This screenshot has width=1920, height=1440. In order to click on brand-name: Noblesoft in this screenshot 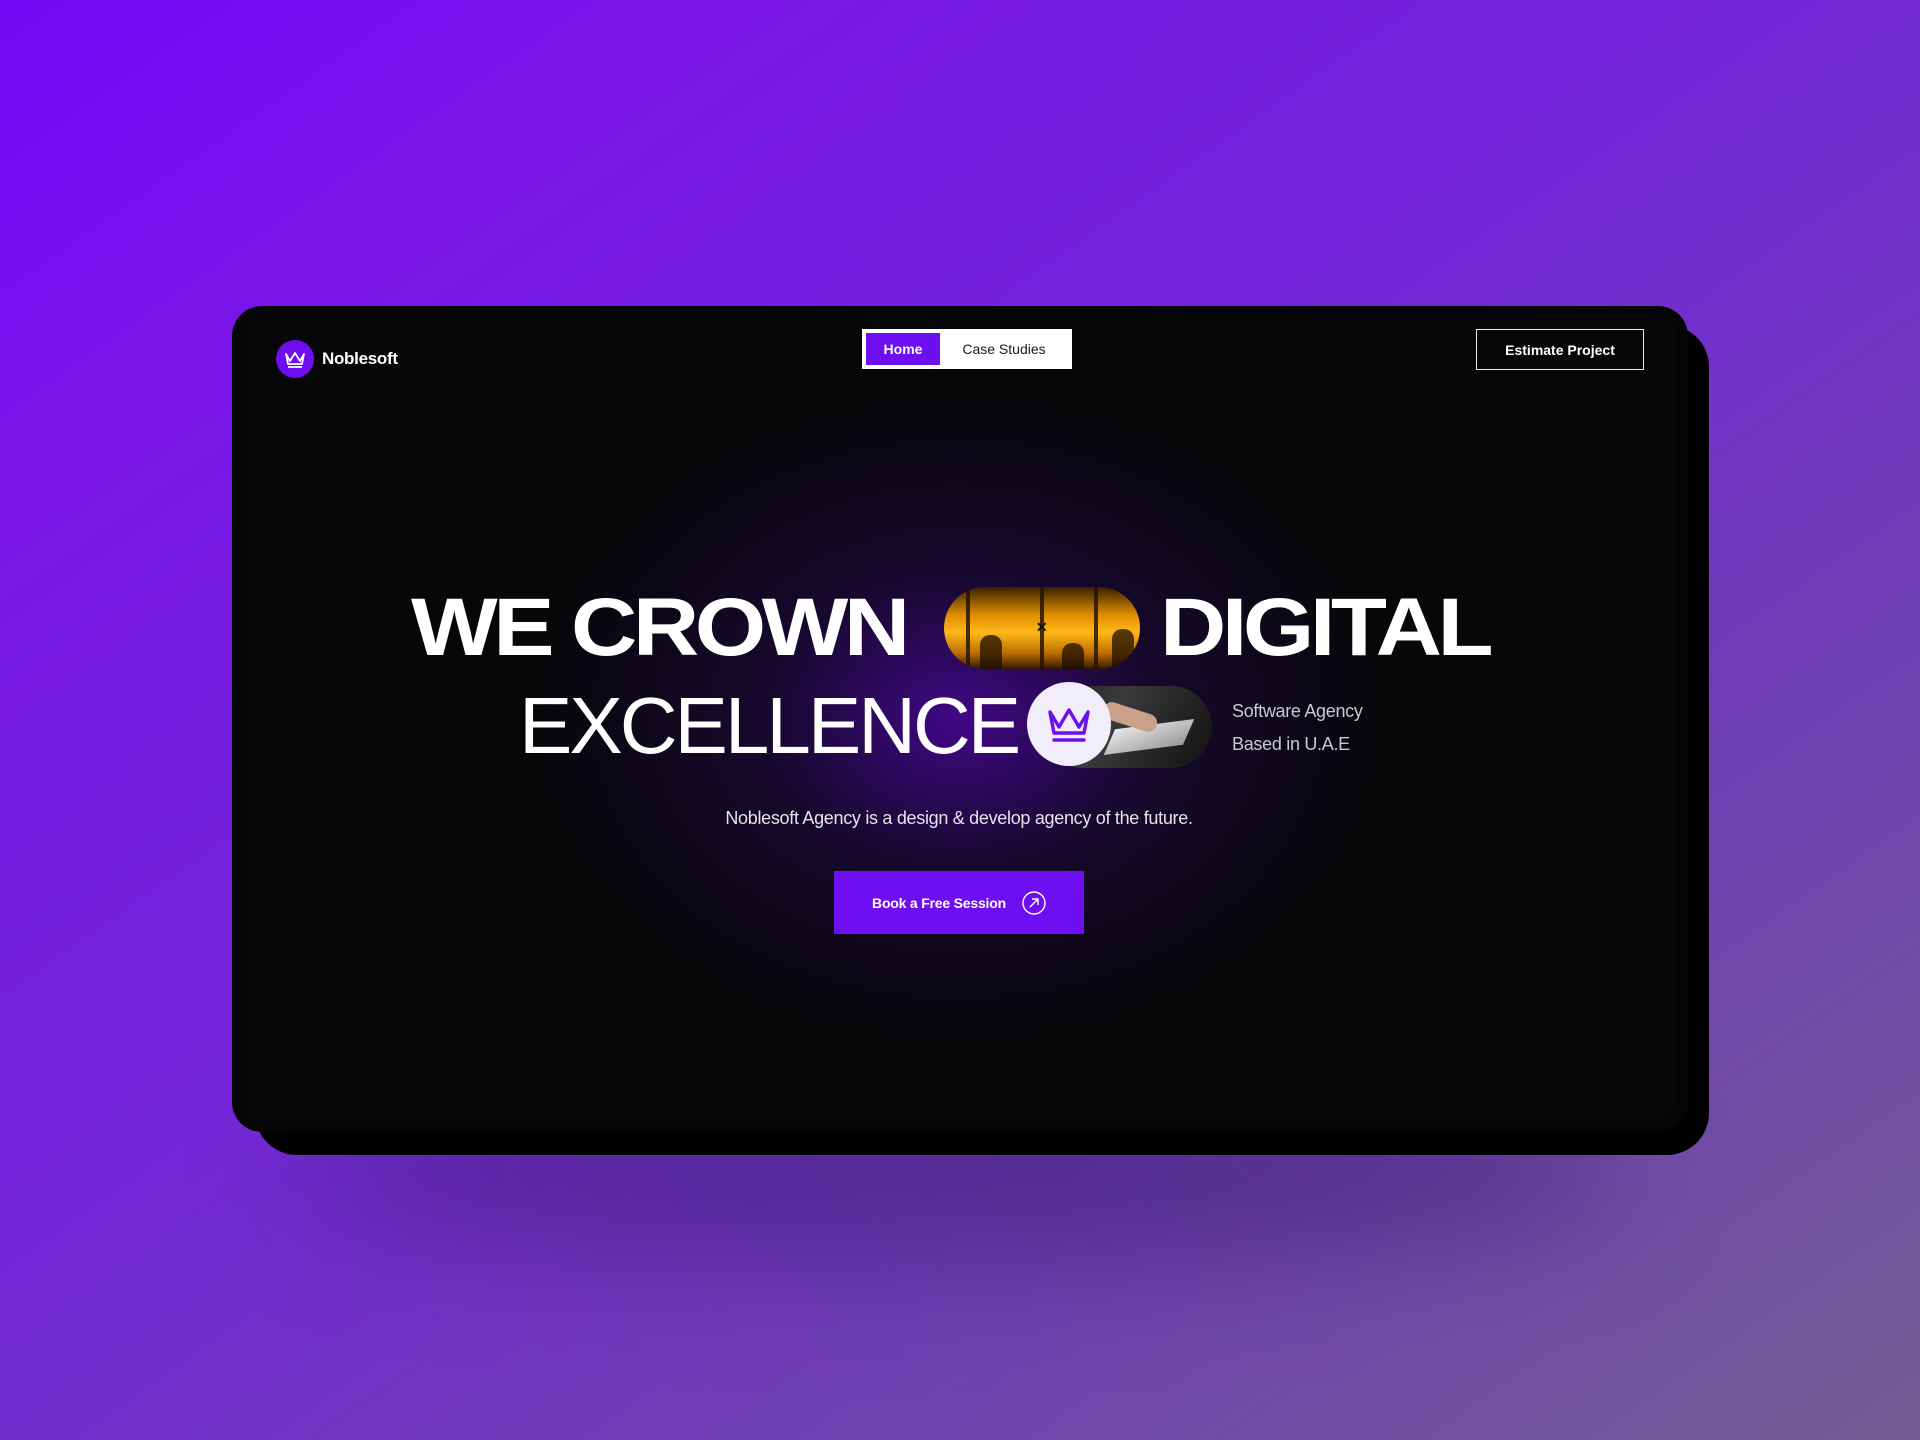, I will do `click(360, 358)`.